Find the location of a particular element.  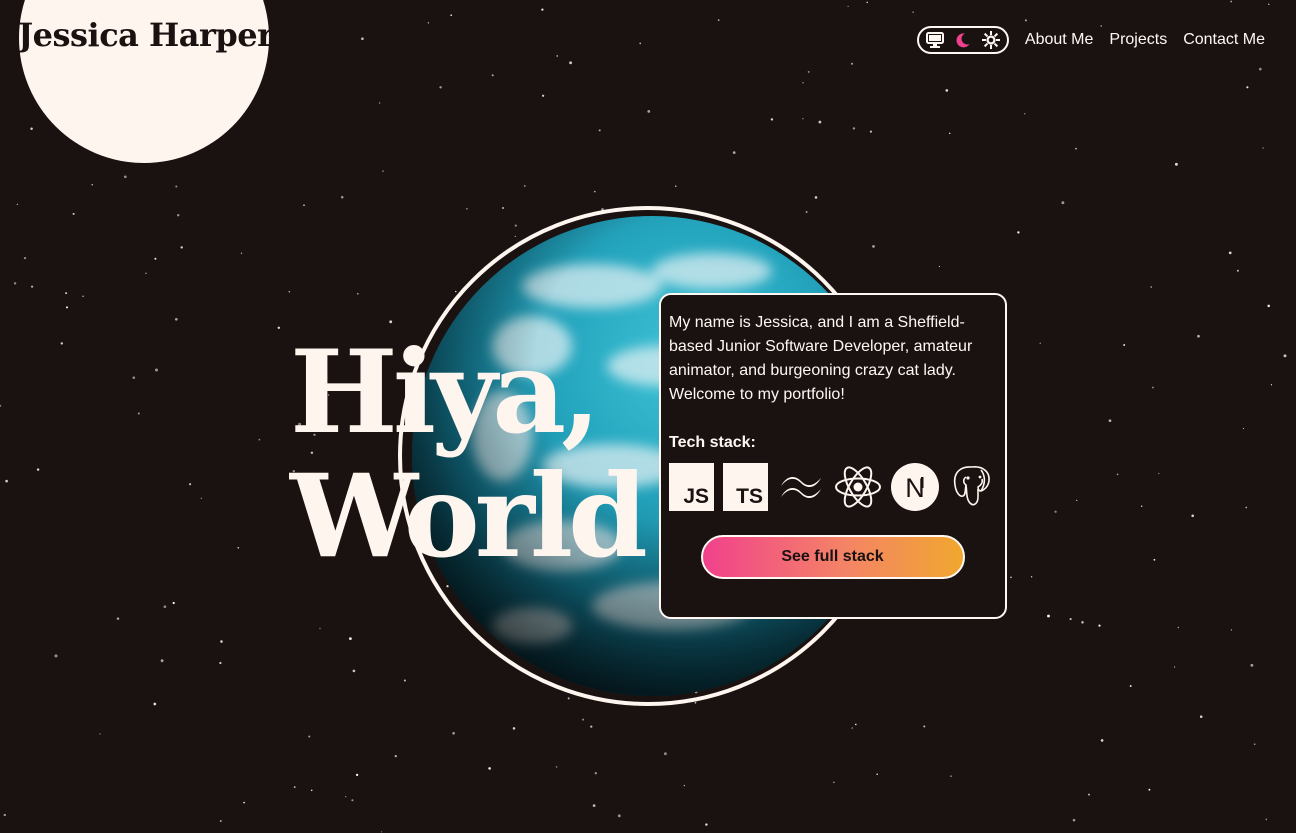

react-icon is located at coordinates (858, 487).